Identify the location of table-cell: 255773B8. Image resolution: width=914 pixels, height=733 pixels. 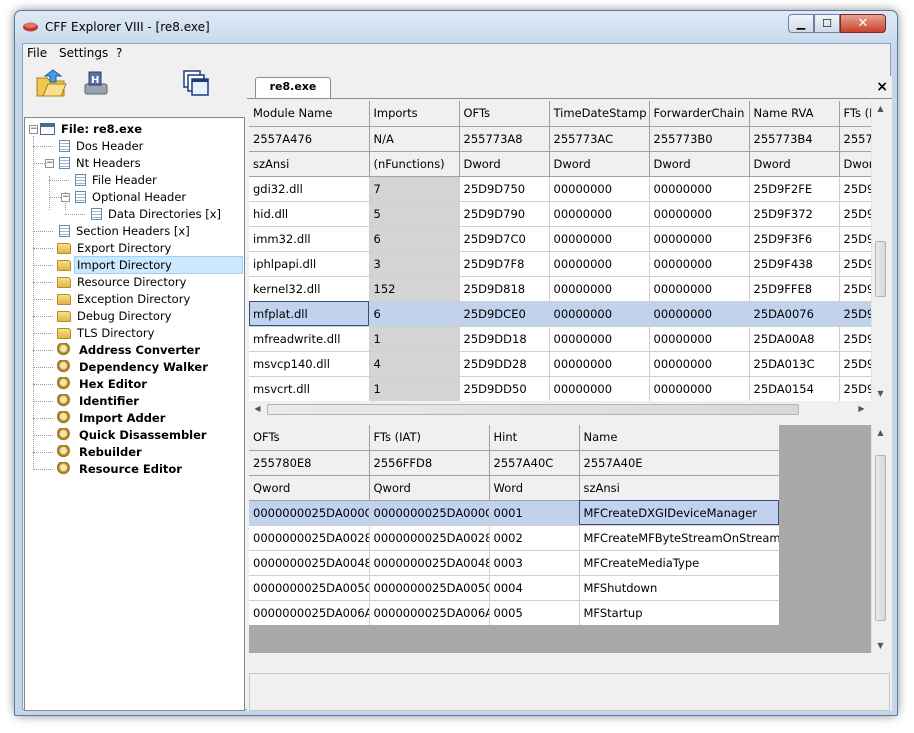
(855, 139).